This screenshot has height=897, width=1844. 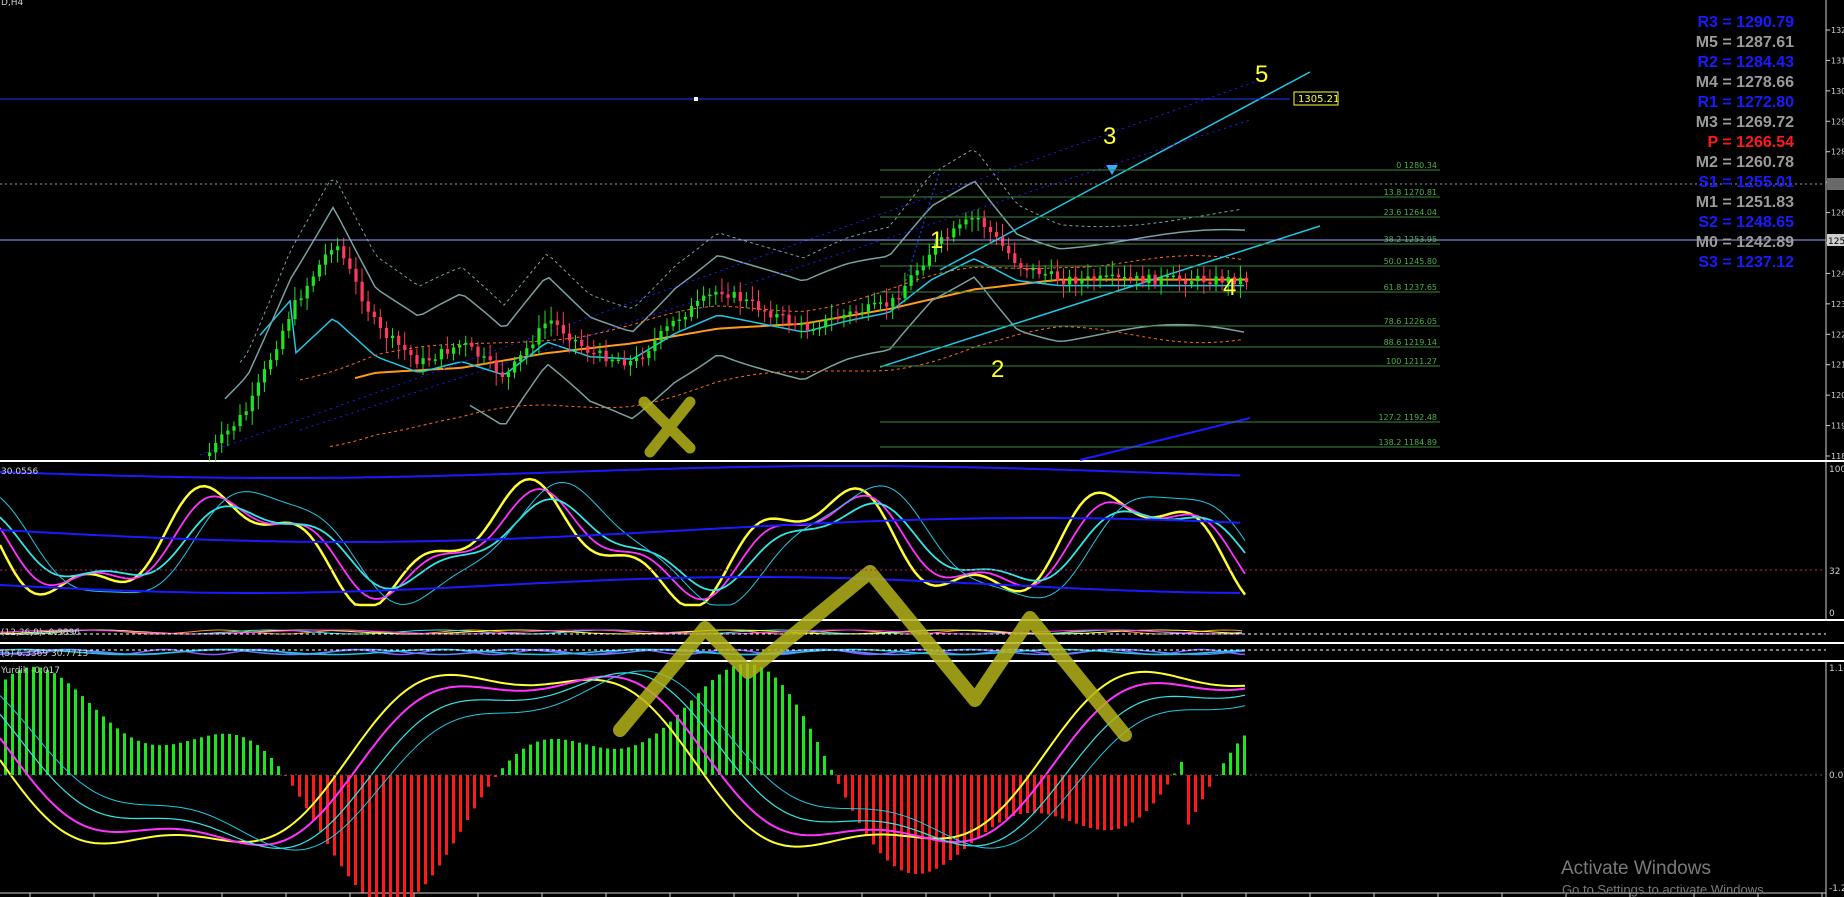 What do you see at coordinates (1407, 442) in the screenshot?
I see `fib-level-label: 138.2 1184.89` at bounding box center [1407, 442].